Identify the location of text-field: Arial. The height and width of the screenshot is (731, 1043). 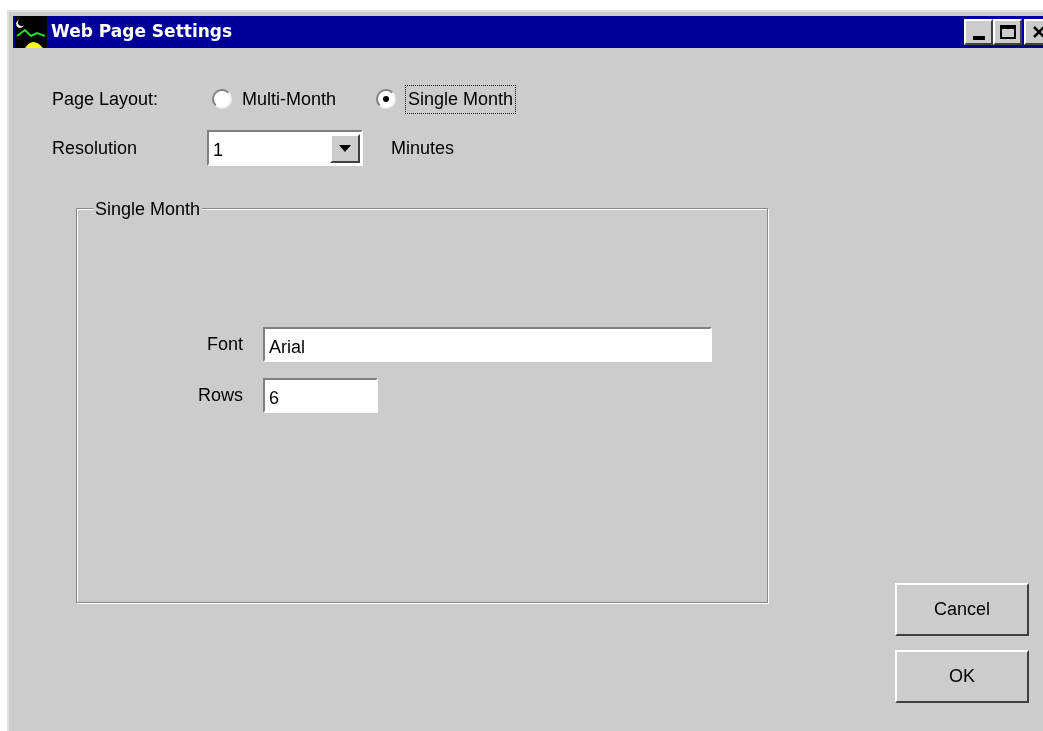
(487, 344).